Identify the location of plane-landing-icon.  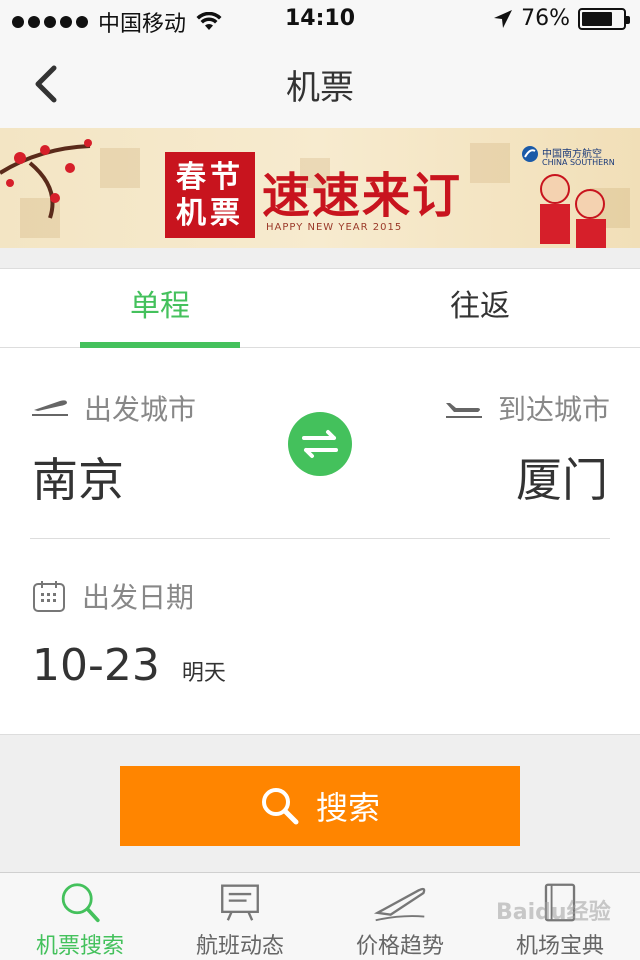
(463, 410).